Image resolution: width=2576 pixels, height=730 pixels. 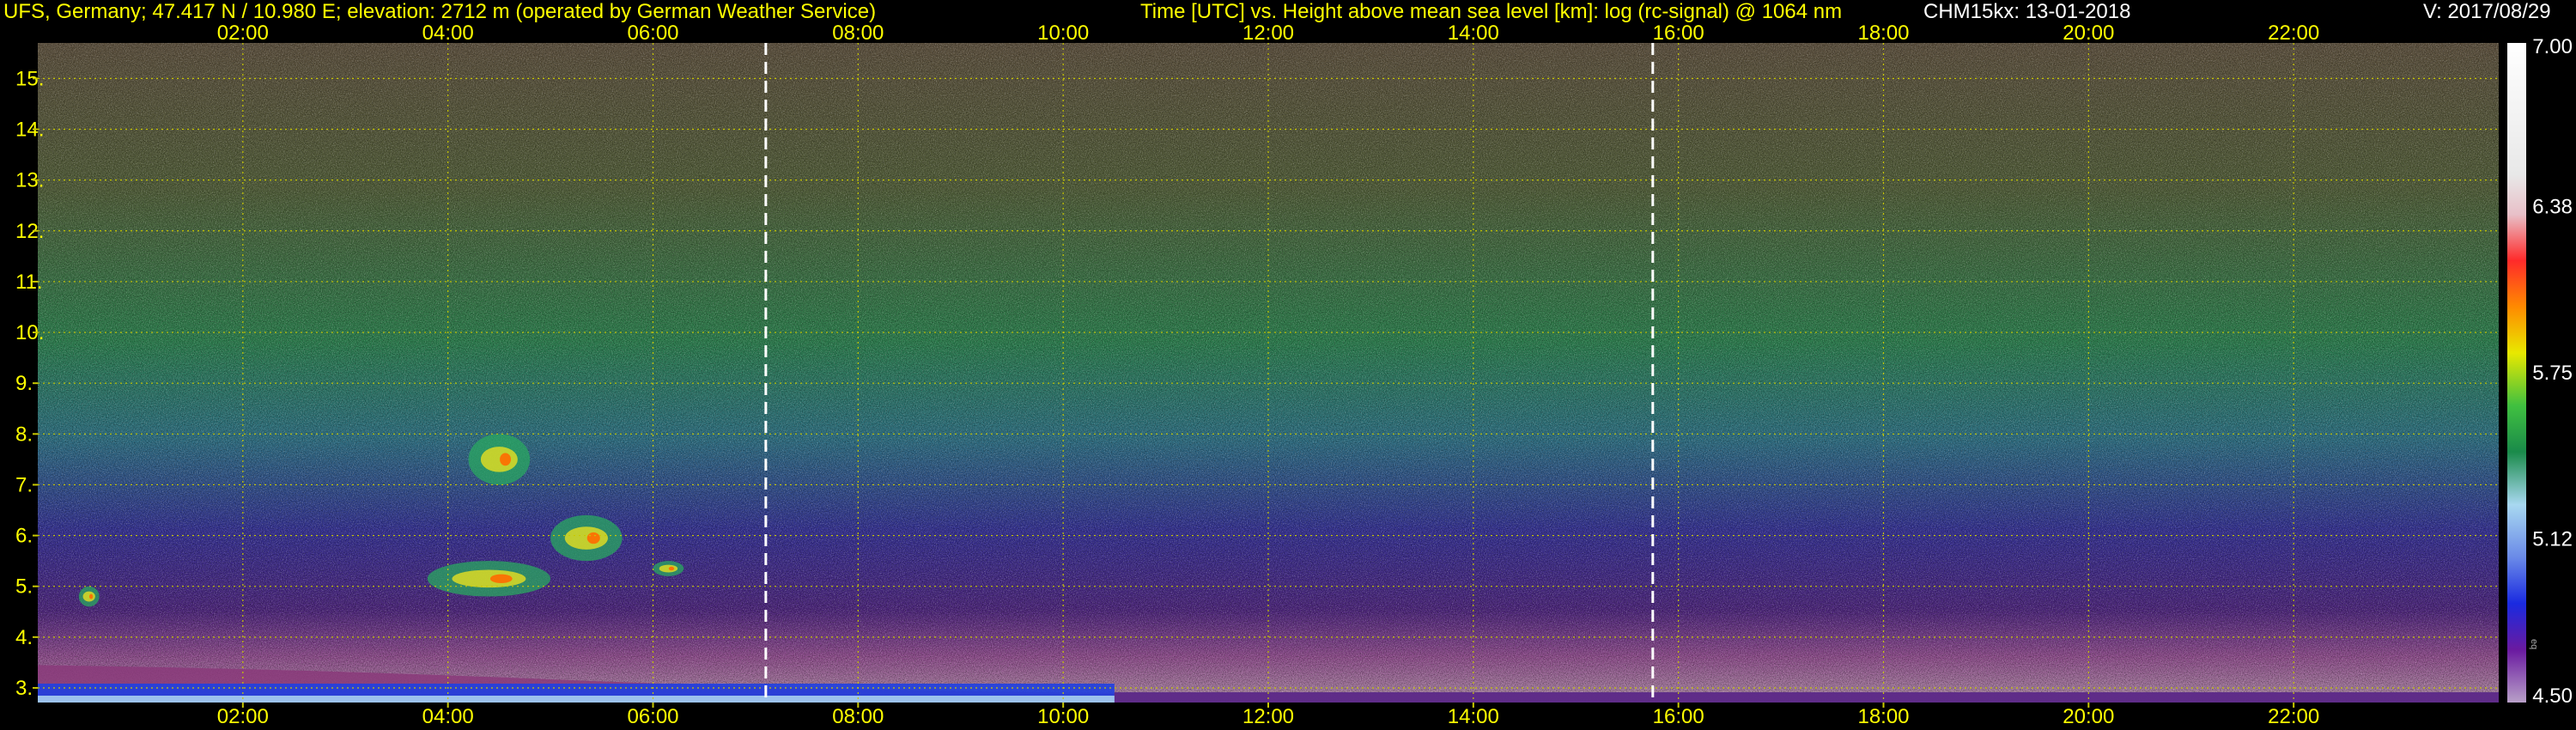 What do you see at coordinates (1678, 716) in the screenshot?
I see `x-tick-label-bottom: 16:00` at bounding box center [1678, 716].